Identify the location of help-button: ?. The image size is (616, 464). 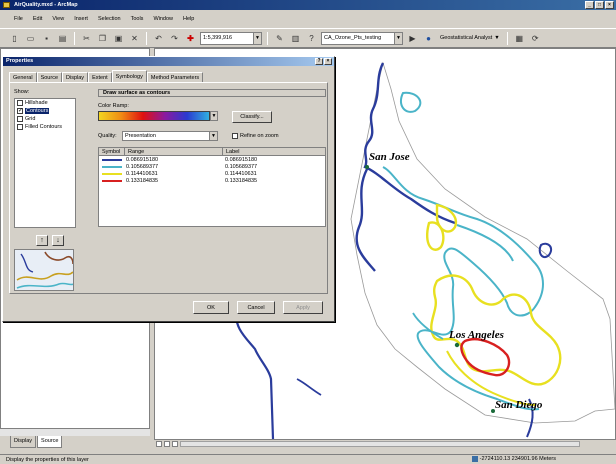
(319, 61).